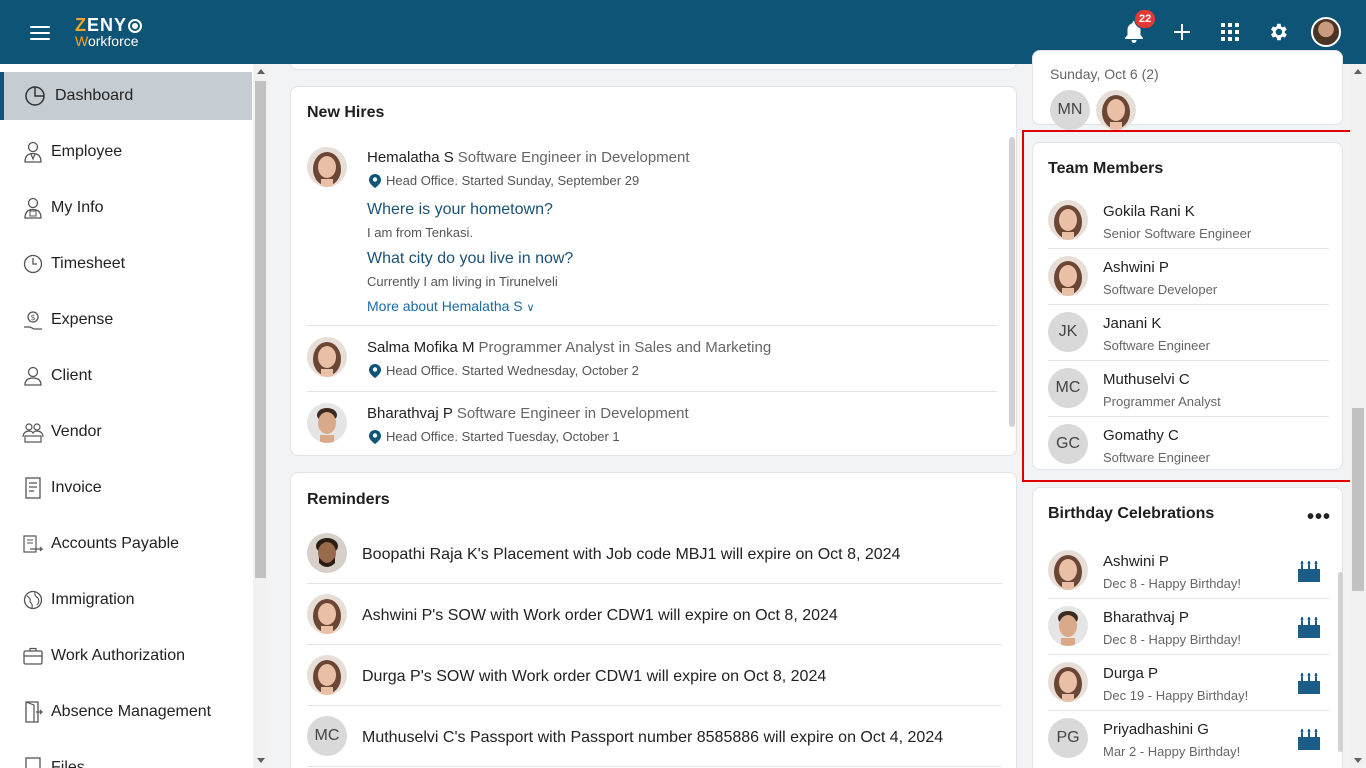 This screenshot has height=768, width=1366. What do you see at coordinates (1146, 379) in the screenshot?
I see `team-member-name: Muthuselvi C` at bounding box center [1146, 379].